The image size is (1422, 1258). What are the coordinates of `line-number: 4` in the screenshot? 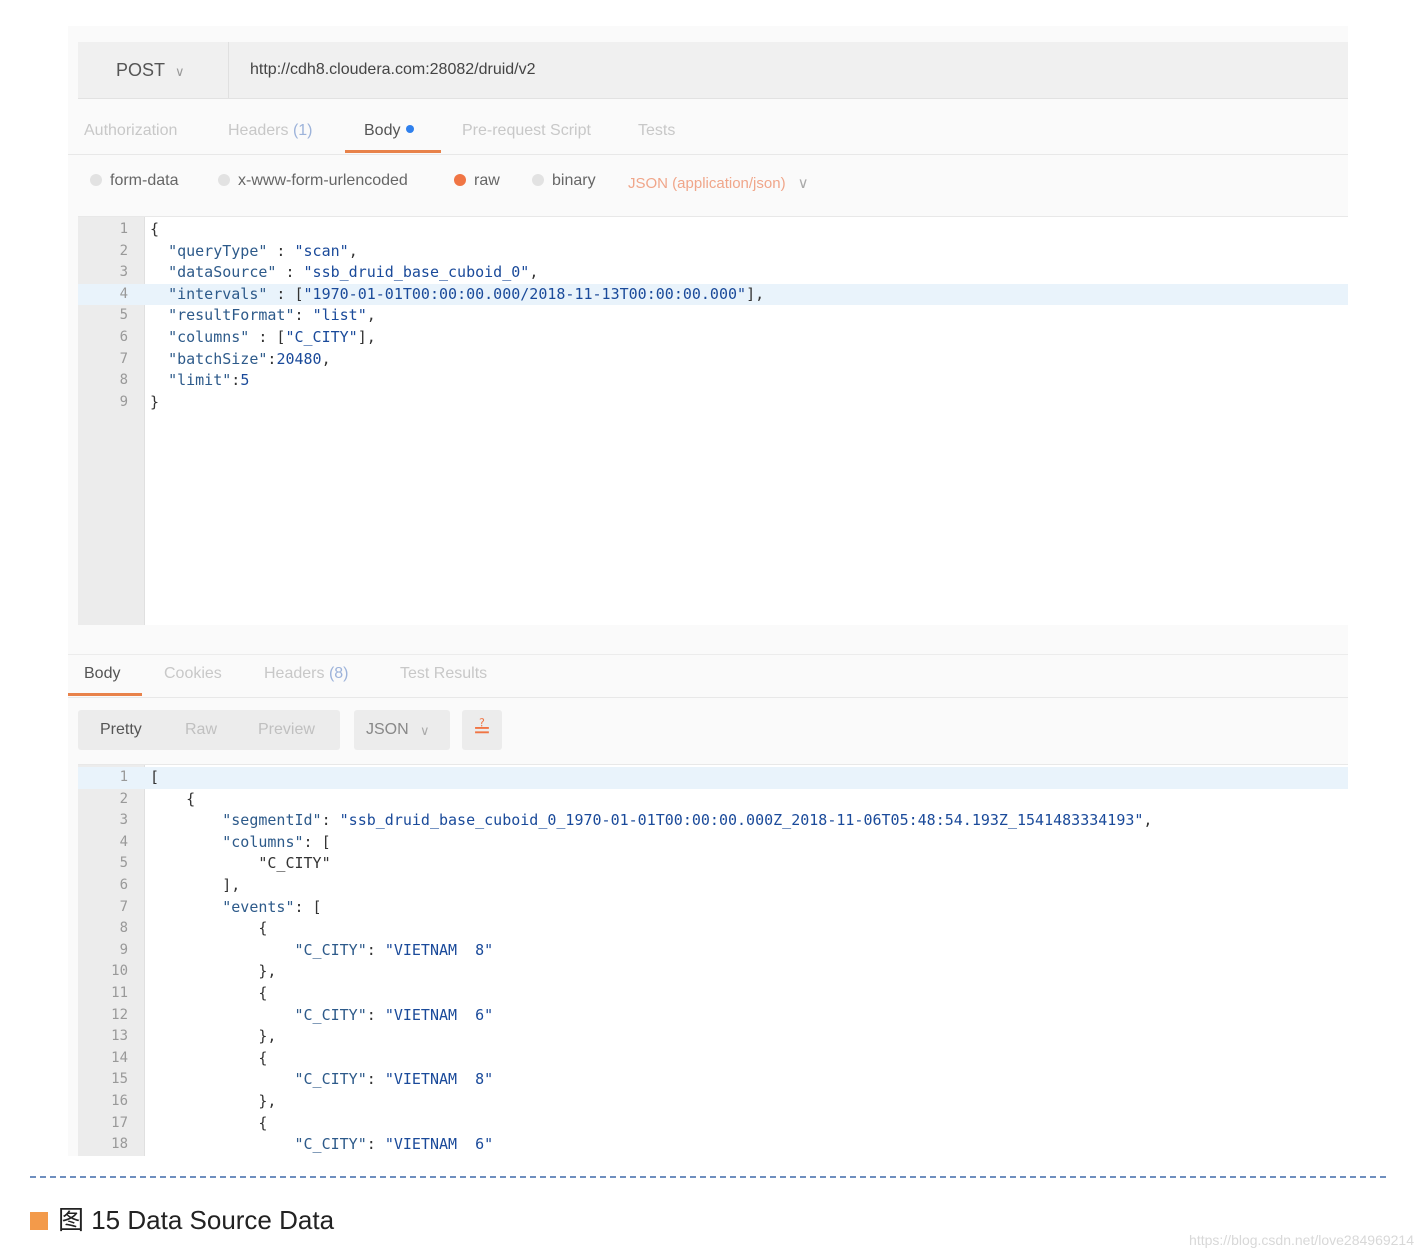 It's located at (123, 293).